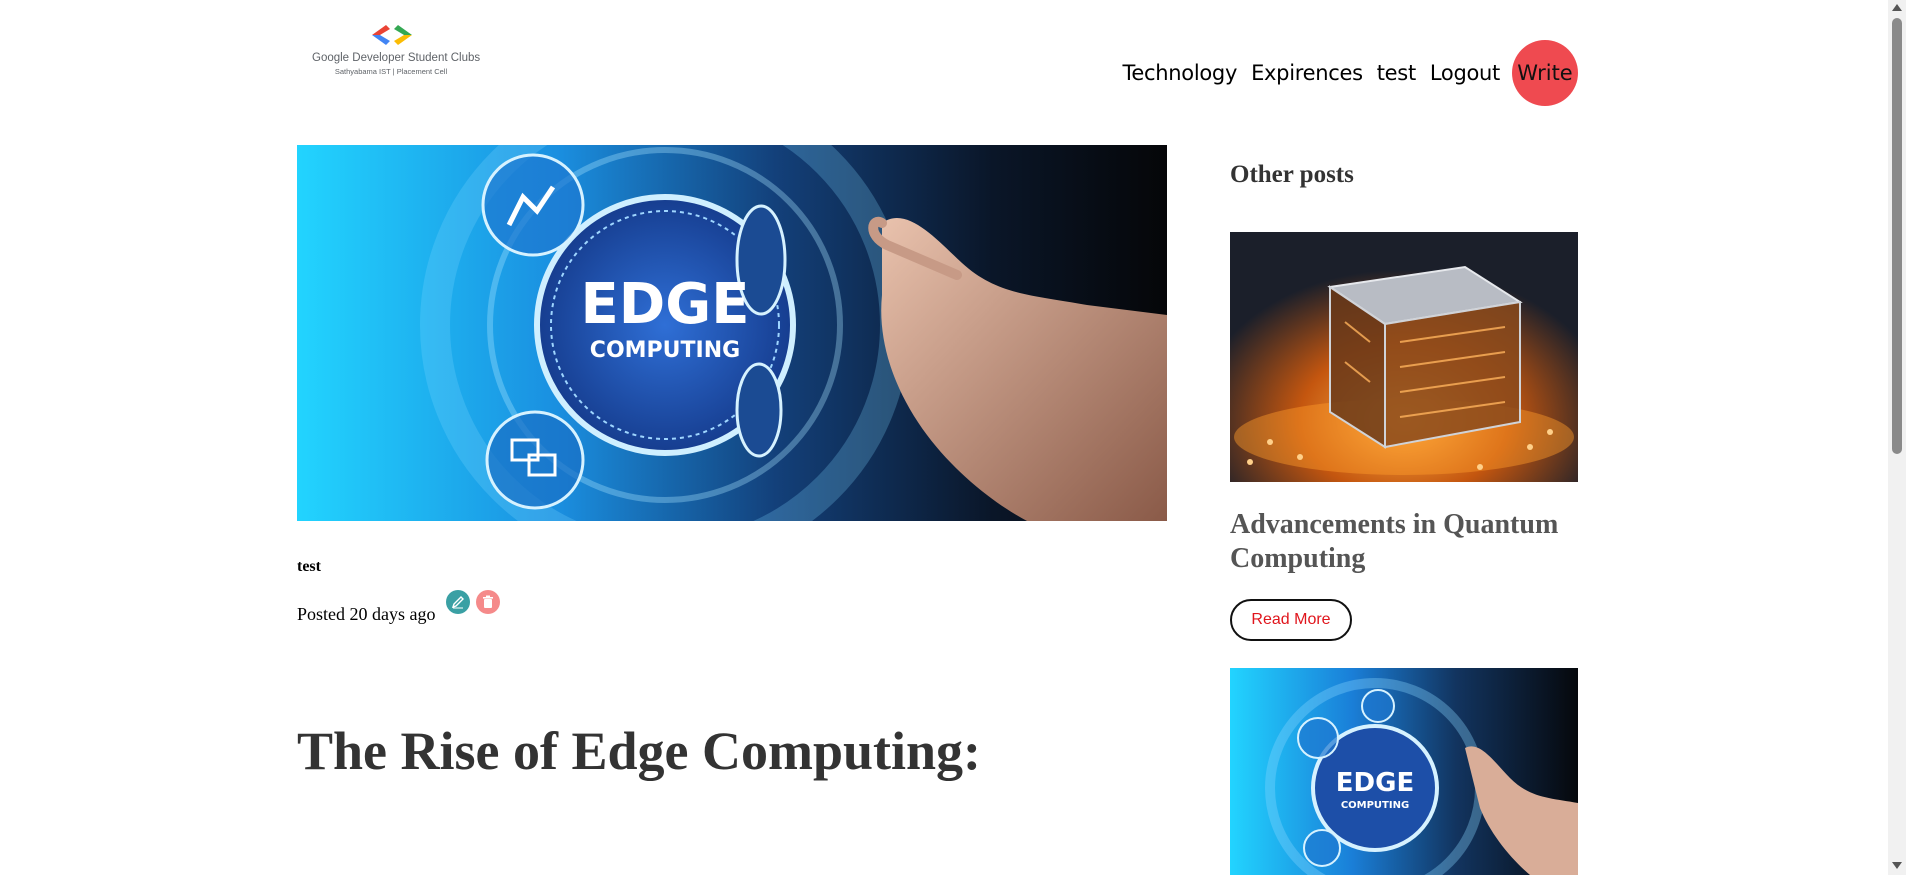 The height and width of the screenshot is (875, 1906). Describe the element at coordinates (1897, 865) in the screenshot. I see `scroll-down-arrow-icon` at that location.